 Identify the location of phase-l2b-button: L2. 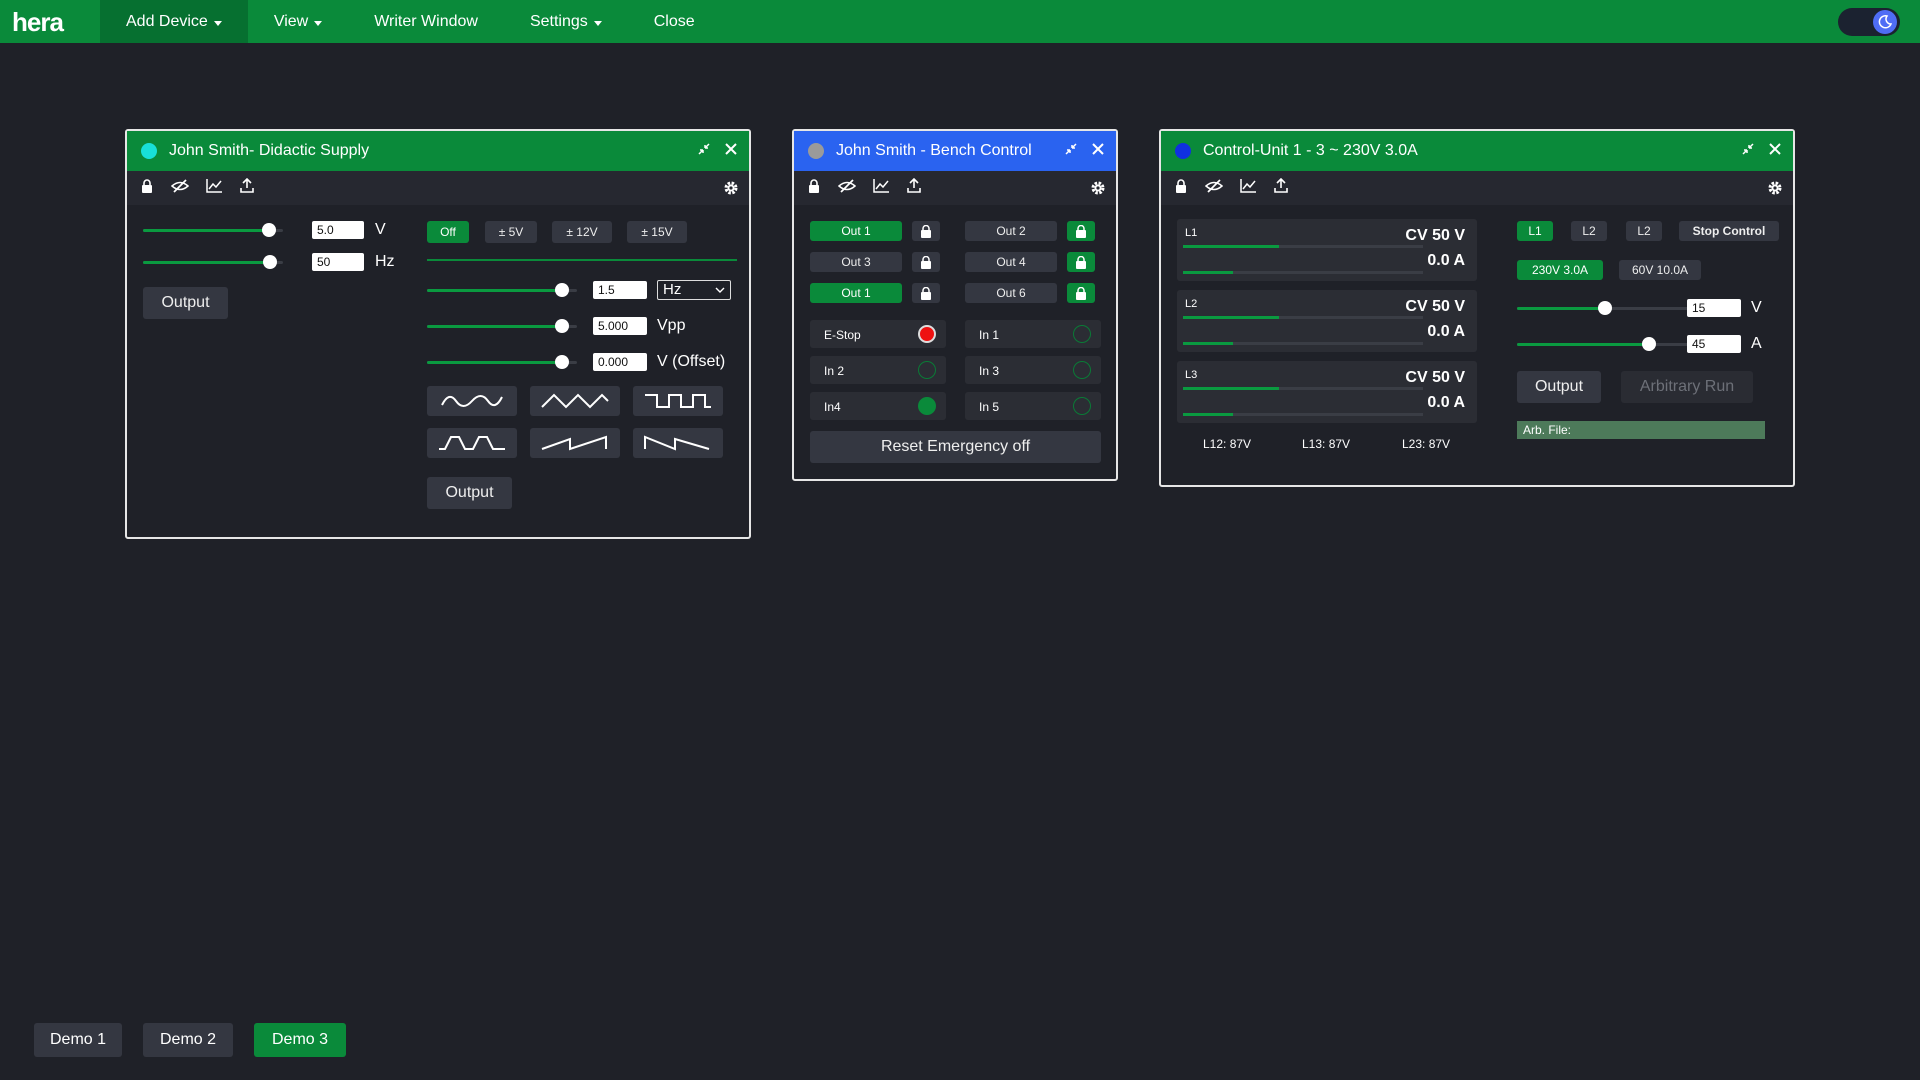
(1644, 231).